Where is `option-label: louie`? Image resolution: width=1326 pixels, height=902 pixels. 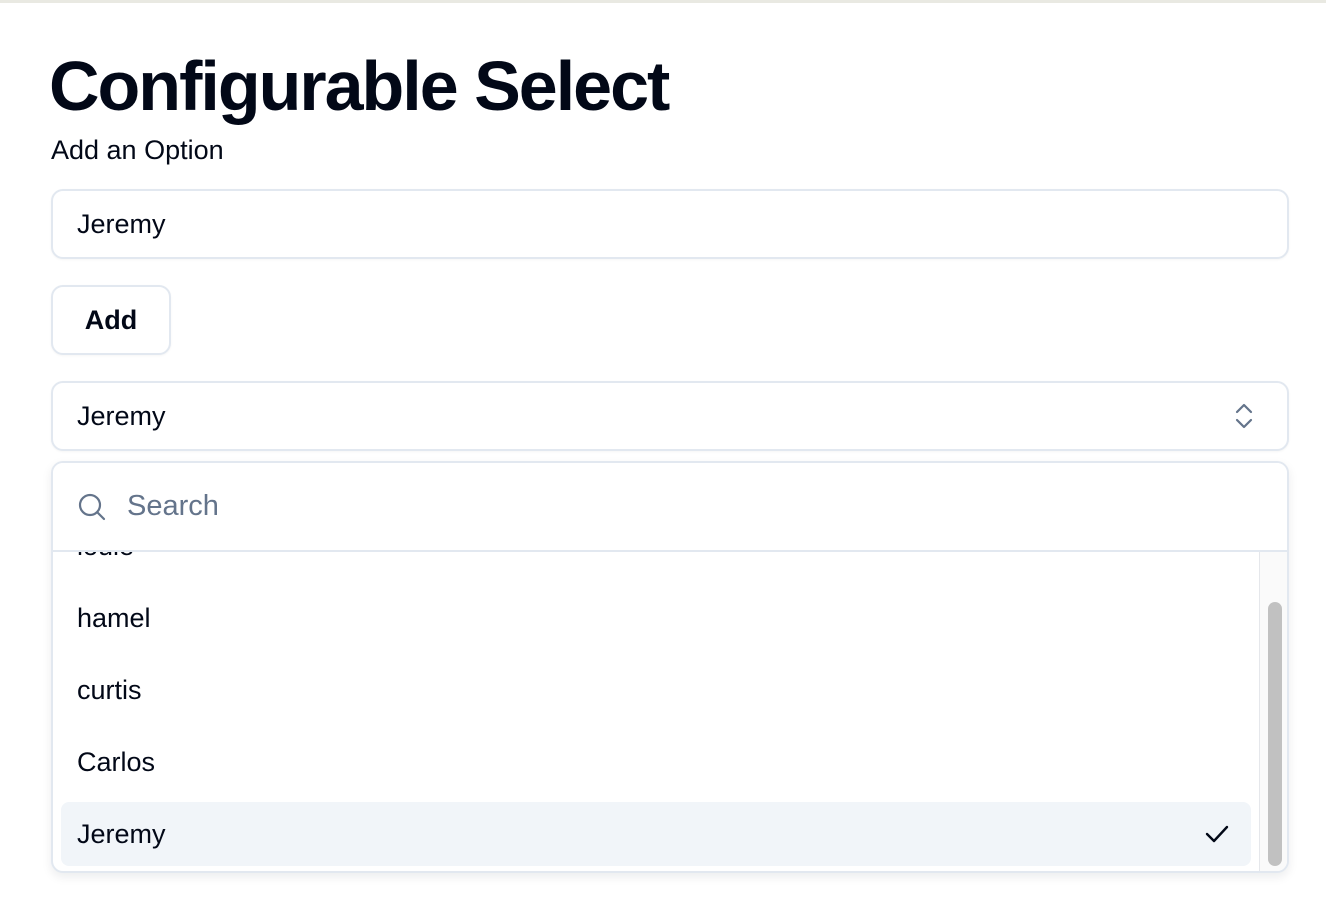 option-label: louie is located at coordinates (105, 557).